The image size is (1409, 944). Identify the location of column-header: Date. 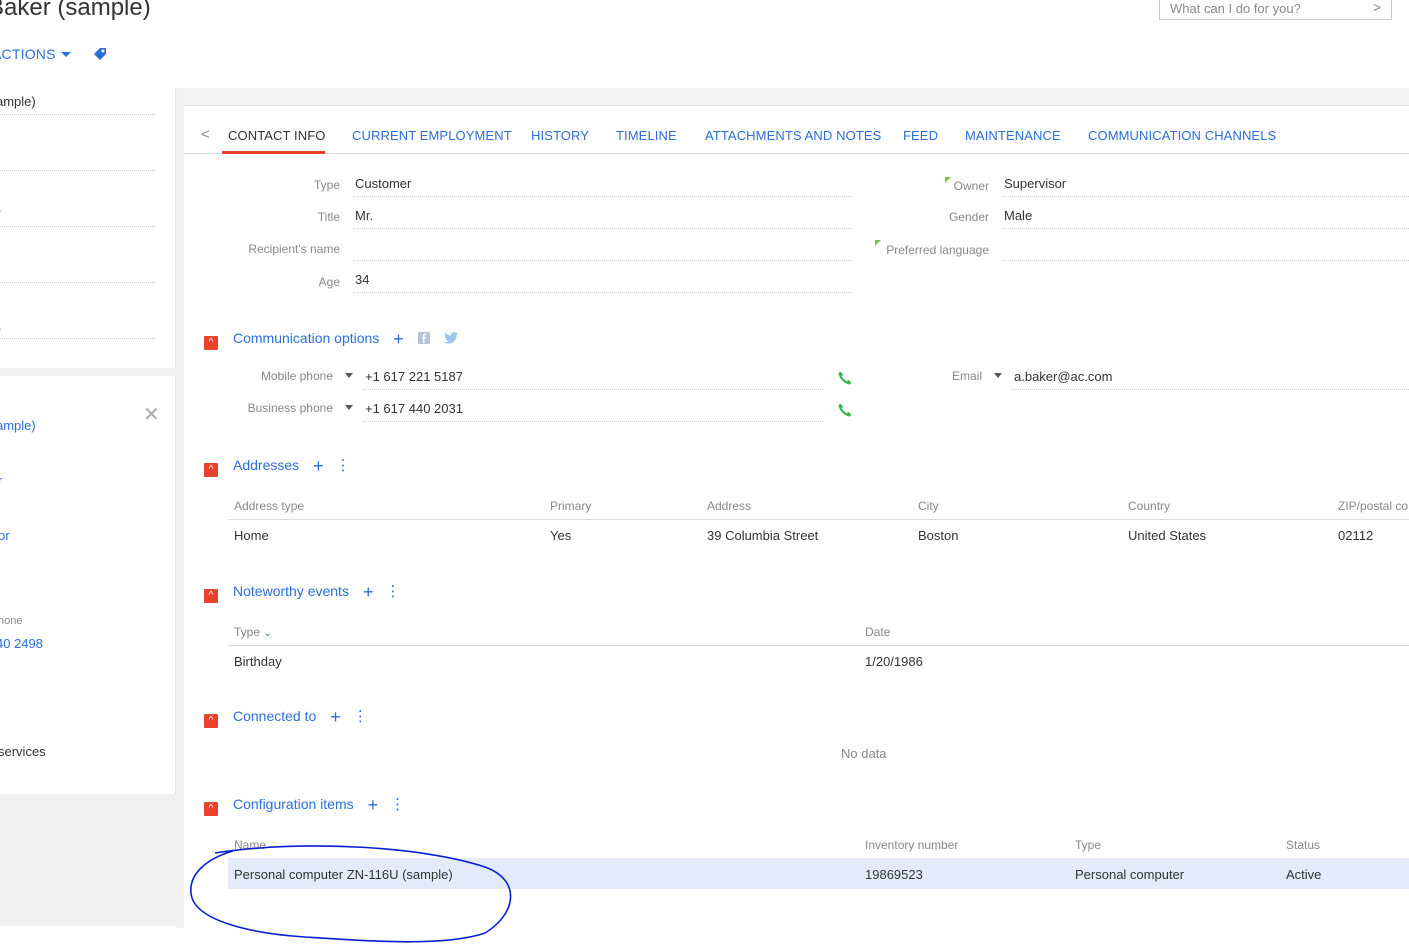
(877, 632).